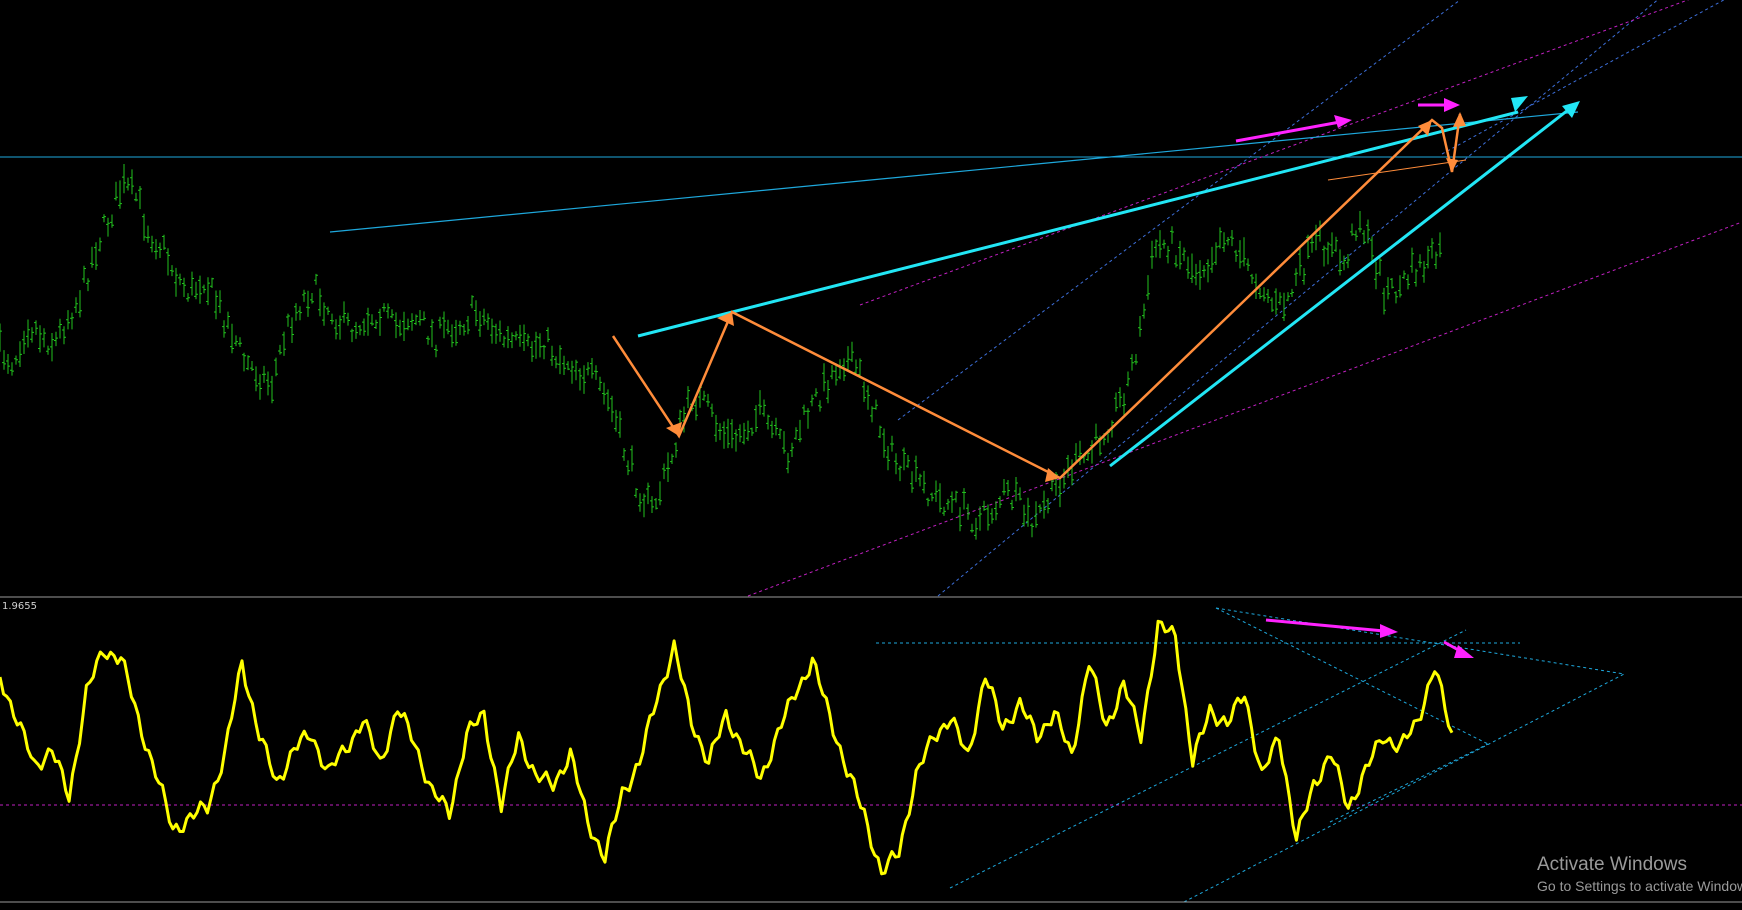  I want to click on lower-trend-line, so click(1339, 288).